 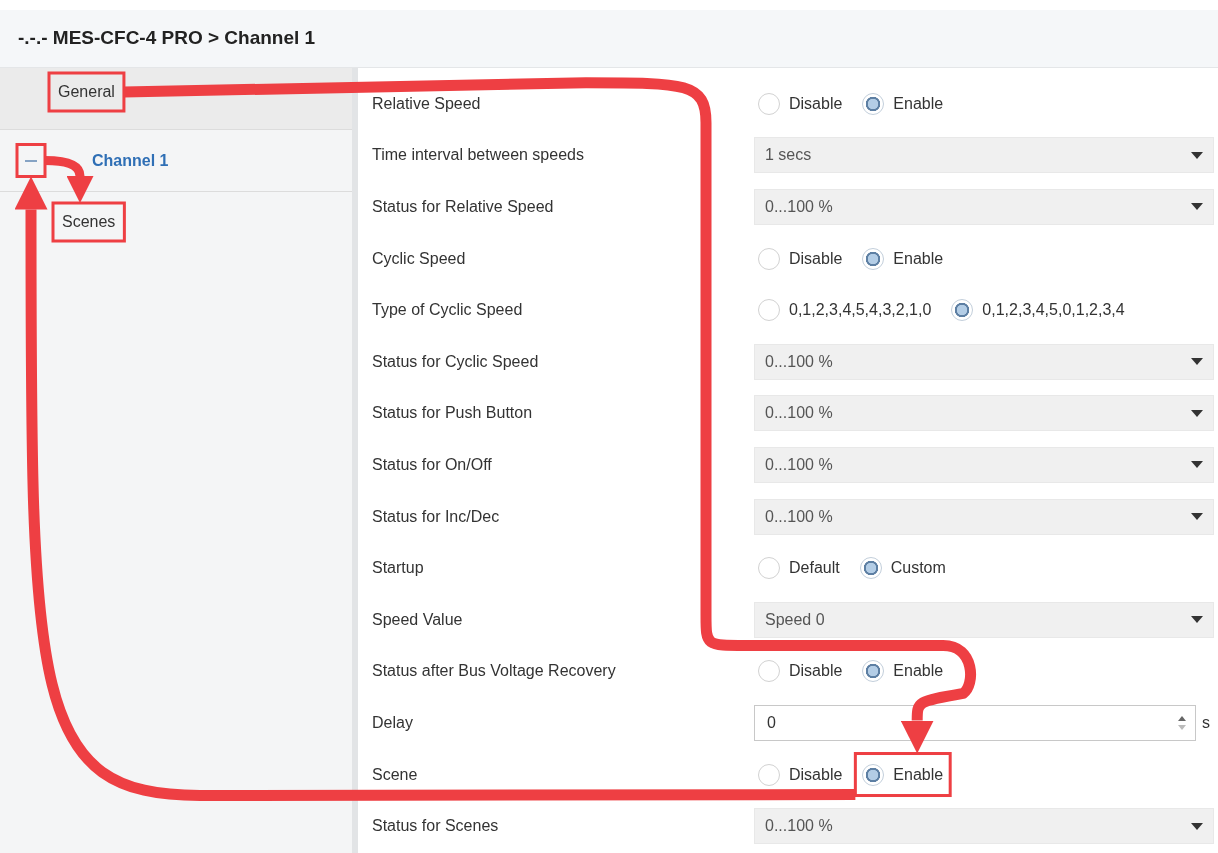 What do you see at coordinates (918, 568) in the screenshot?
I see `radio-label: Custom` at bounding box center [918, 568].